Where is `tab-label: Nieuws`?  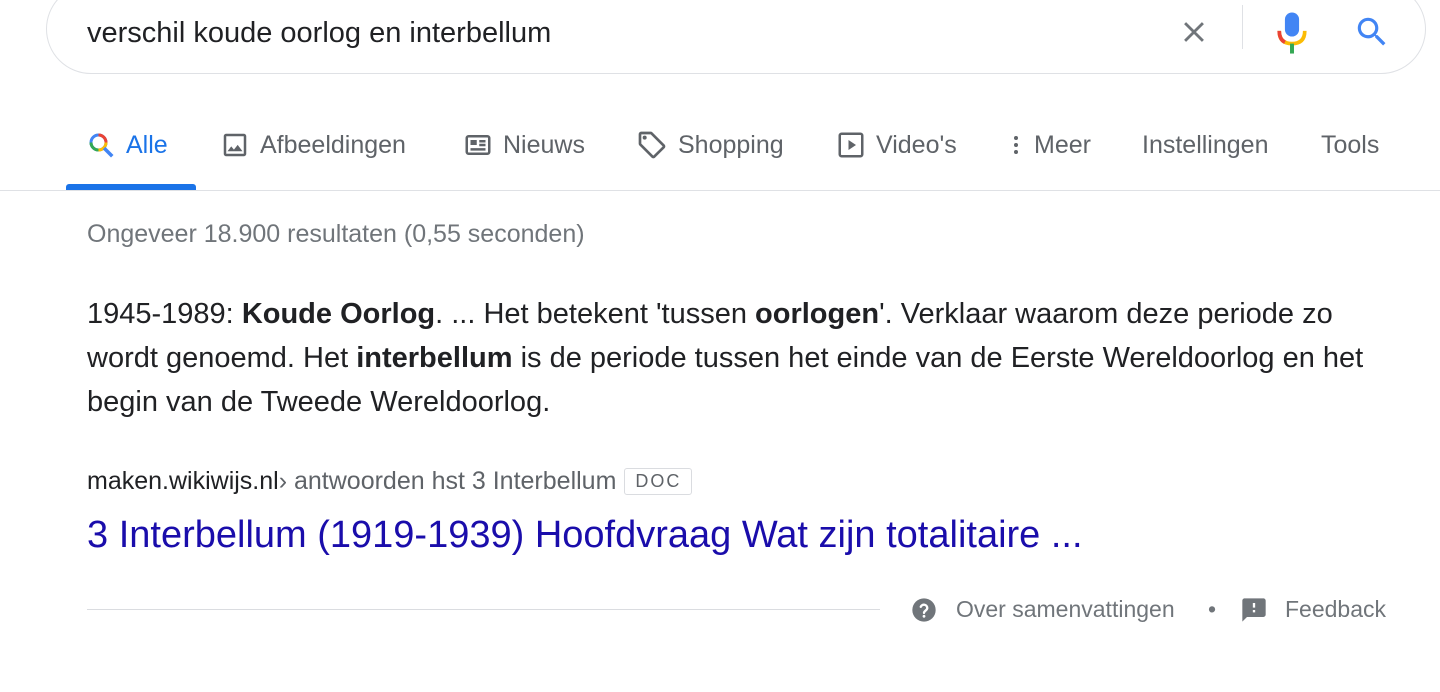
tab-label: Nieuws is located at coordinates (544, 144).